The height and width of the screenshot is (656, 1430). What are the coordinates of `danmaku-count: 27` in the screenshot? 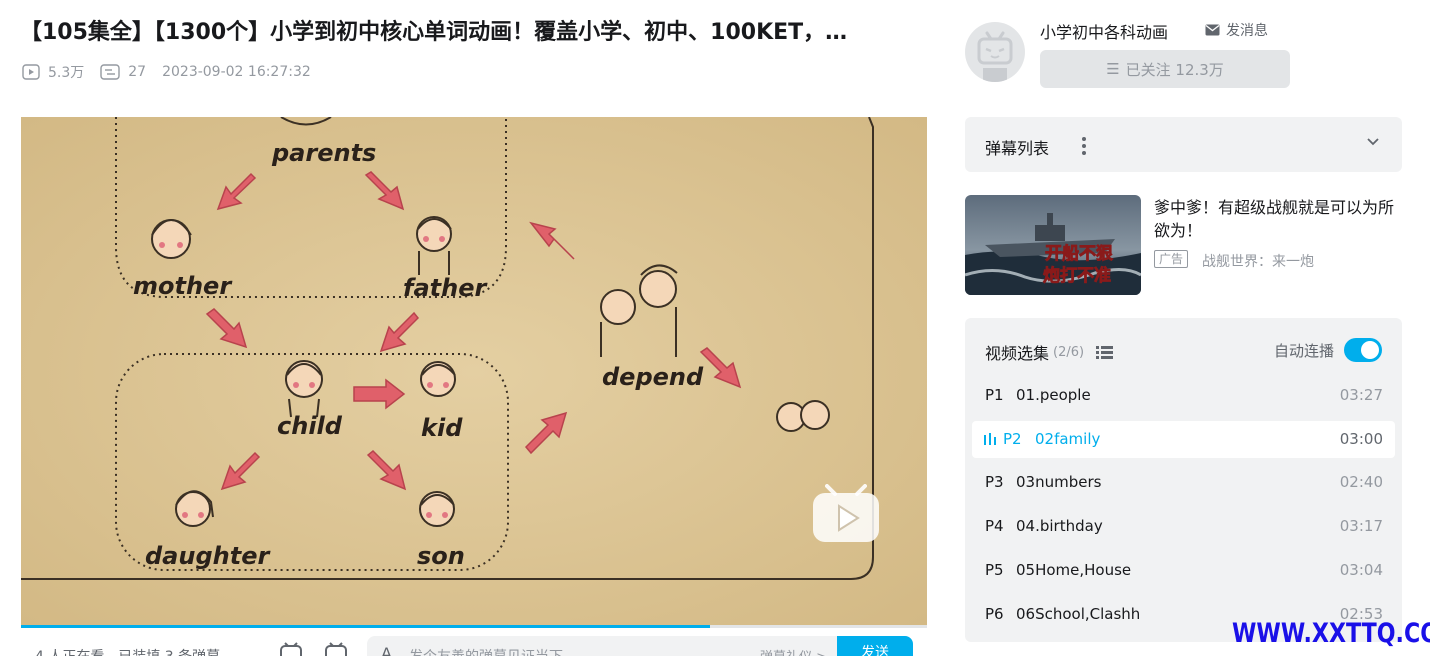 It's located at (123, 72).